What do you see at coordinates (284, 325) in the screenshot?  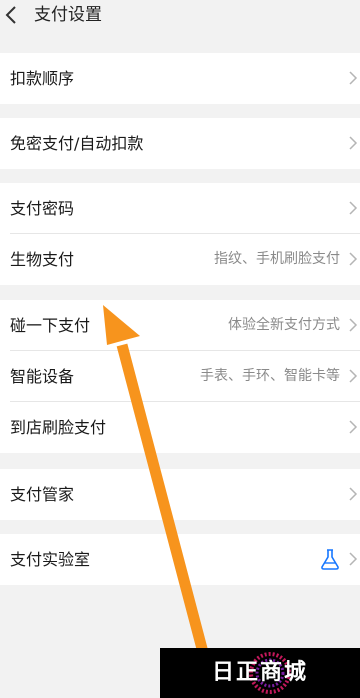 I see `list-item-subtext: 体验全新支付方式` at bounding box center [284, 325].